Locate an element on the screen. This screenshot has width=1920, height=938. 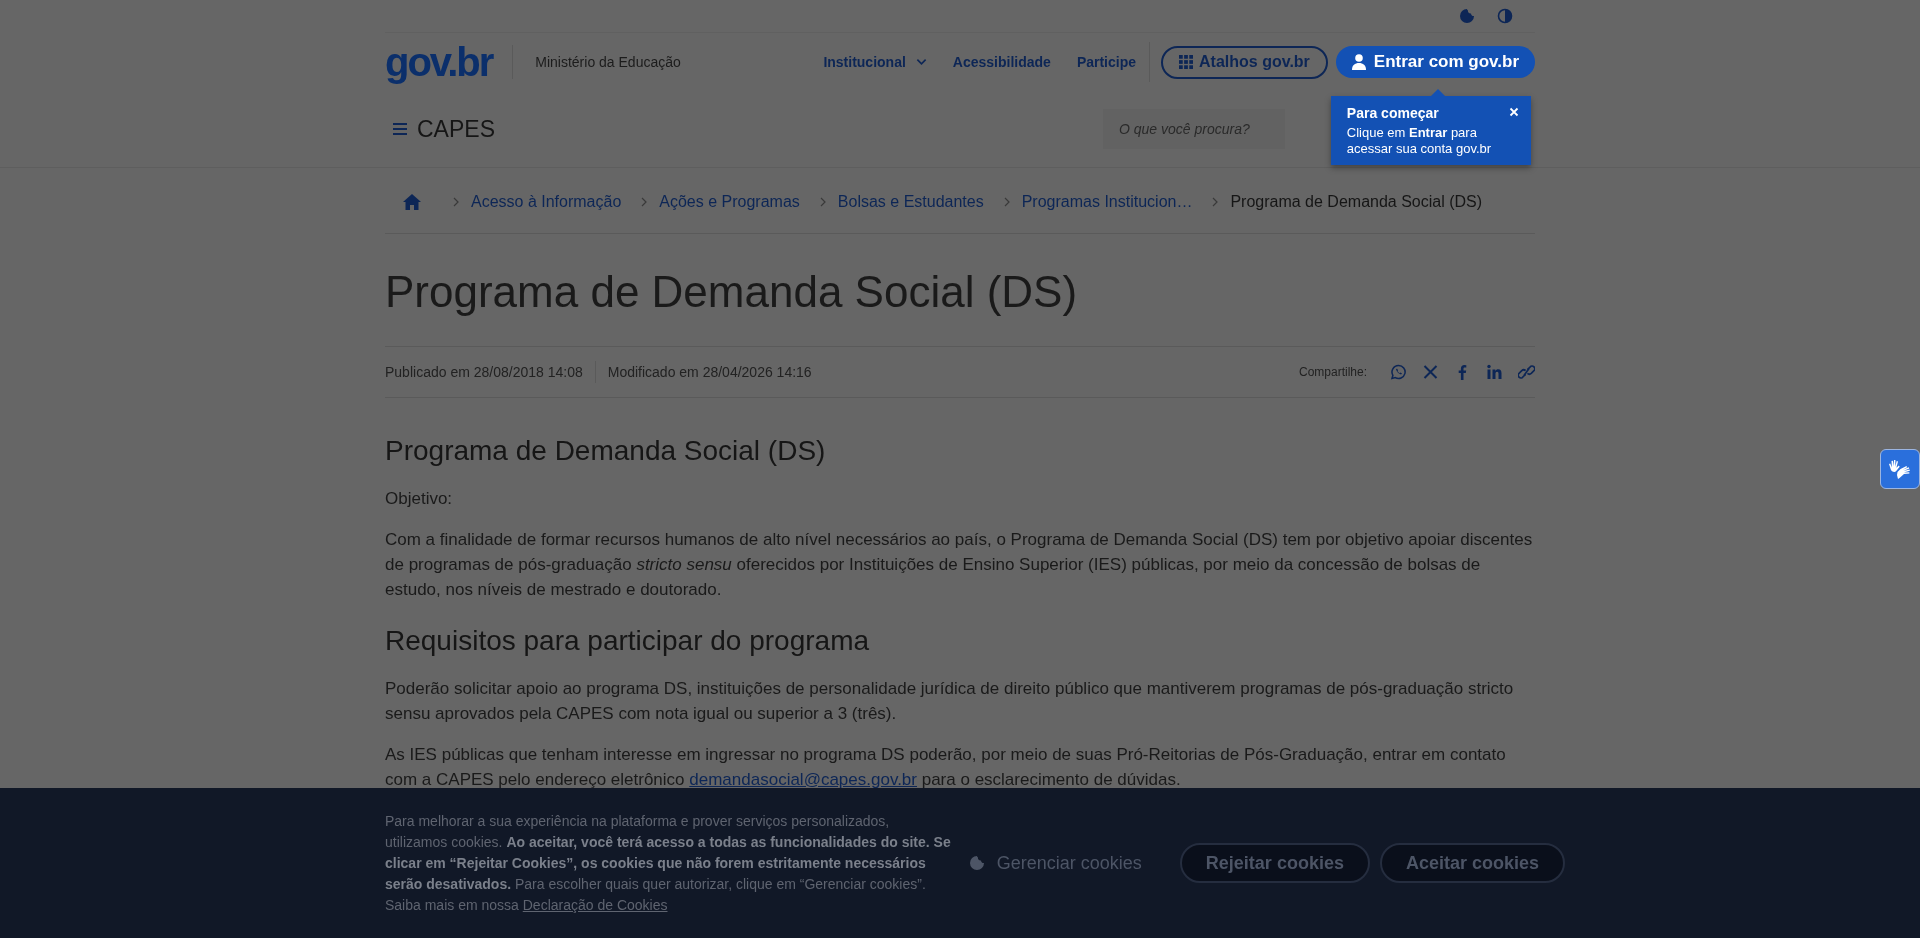
paragraph: As IES públicas que tenham interesse em ingressar no programa DS poderão, por meio de suas Pró-Reitorias de Pós-Graduação, entrar em contato com a CAPES pelo endereço eletrônico demandasocial@capes.gov.br para o esclarecimento de dúvidas. is located at coordinates (946, 767).